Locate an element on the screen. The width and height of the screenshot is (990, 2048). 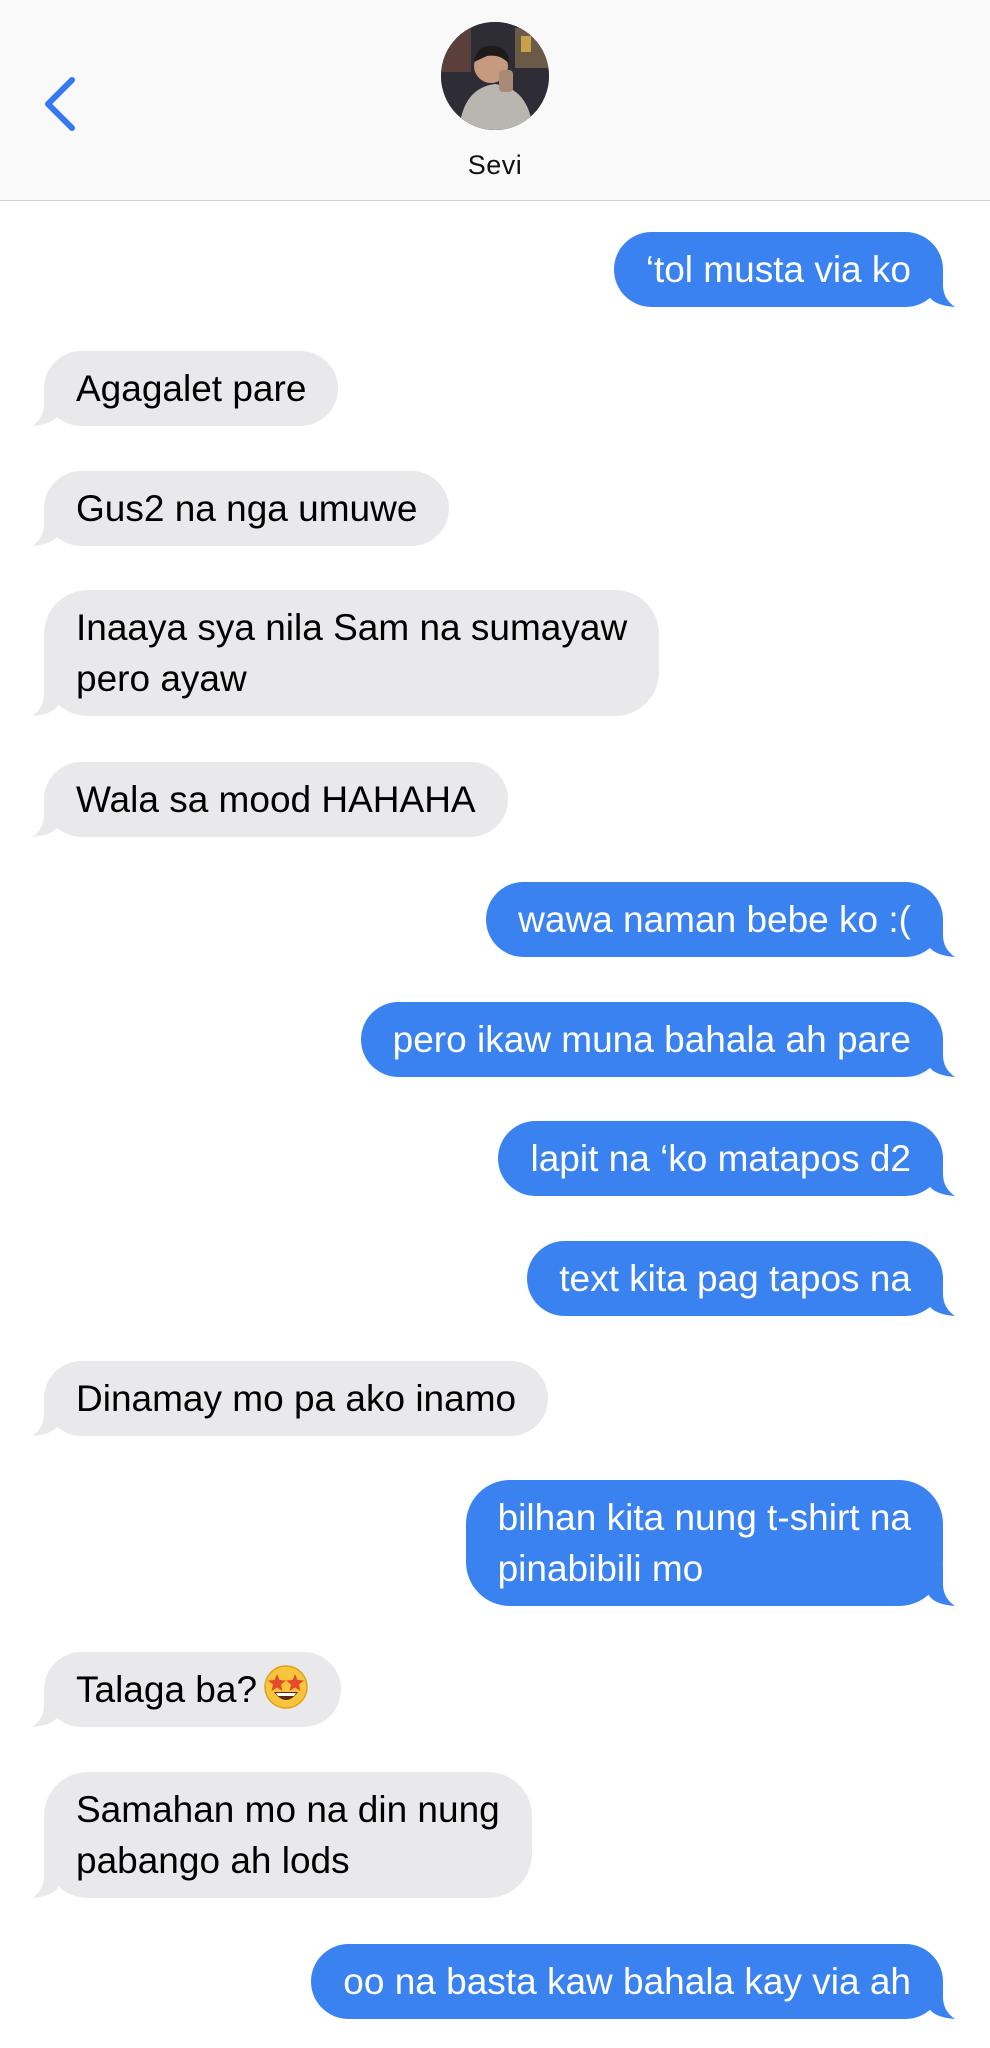
message-text: Talaga ba? is located at coordinates (167, 1689).